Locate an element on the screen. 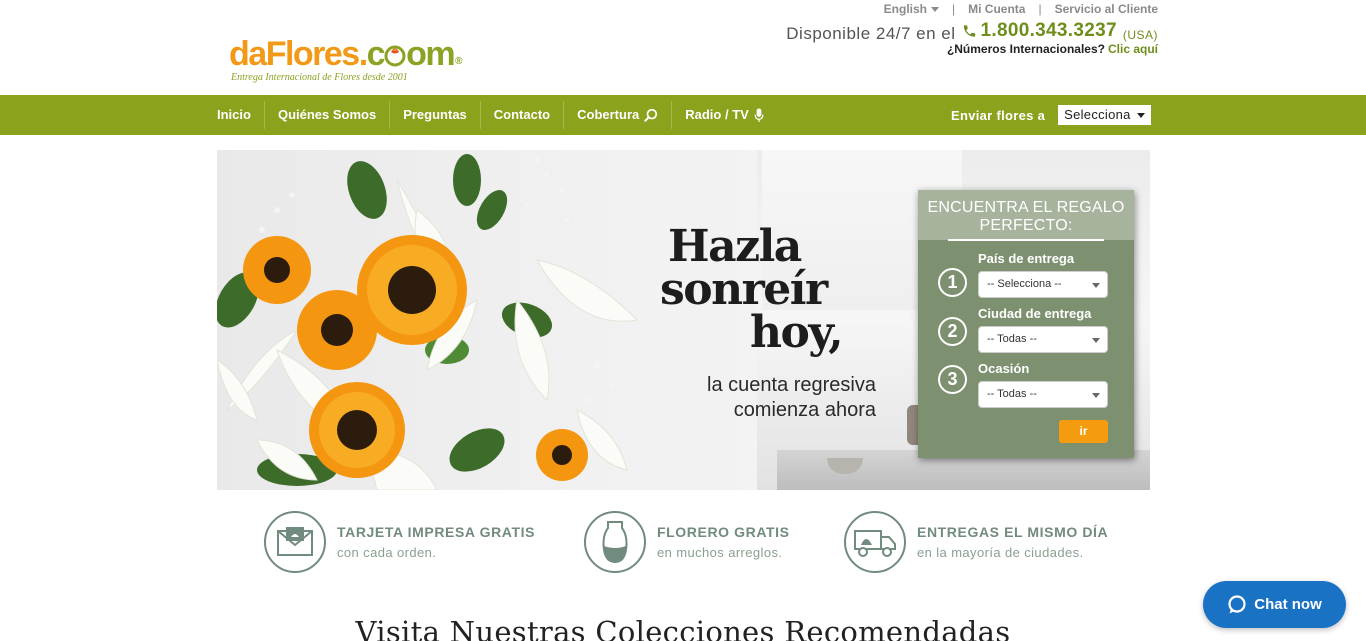 This screenshot has width=1366, height=641. nav-item-radio-tv: Radio / TV is located at coordinates (724, 115).